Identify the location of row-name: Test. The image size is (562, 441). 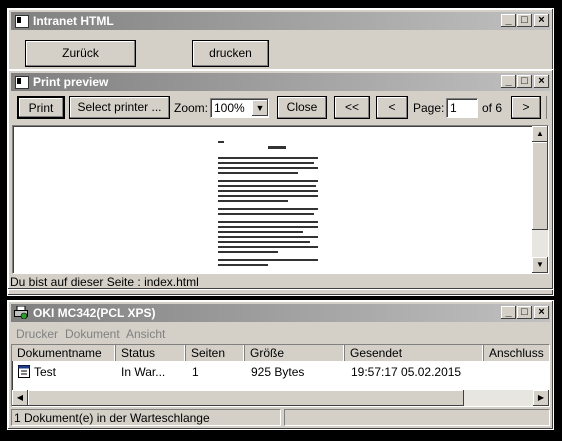
(45, 372).